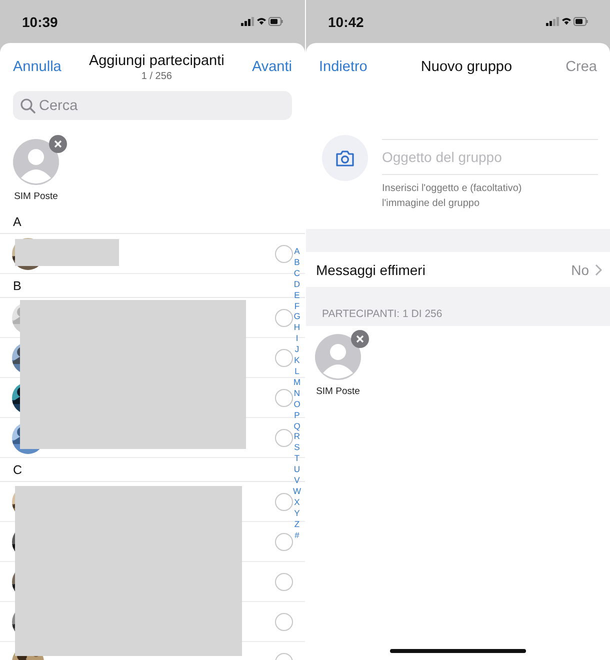 Image resolution: width=610 pixels, height=660 pixels. What do you see at coordinates (152, 105) in the screenshot?
I see `search-field: Cerca` at bounding box center [152, 105].